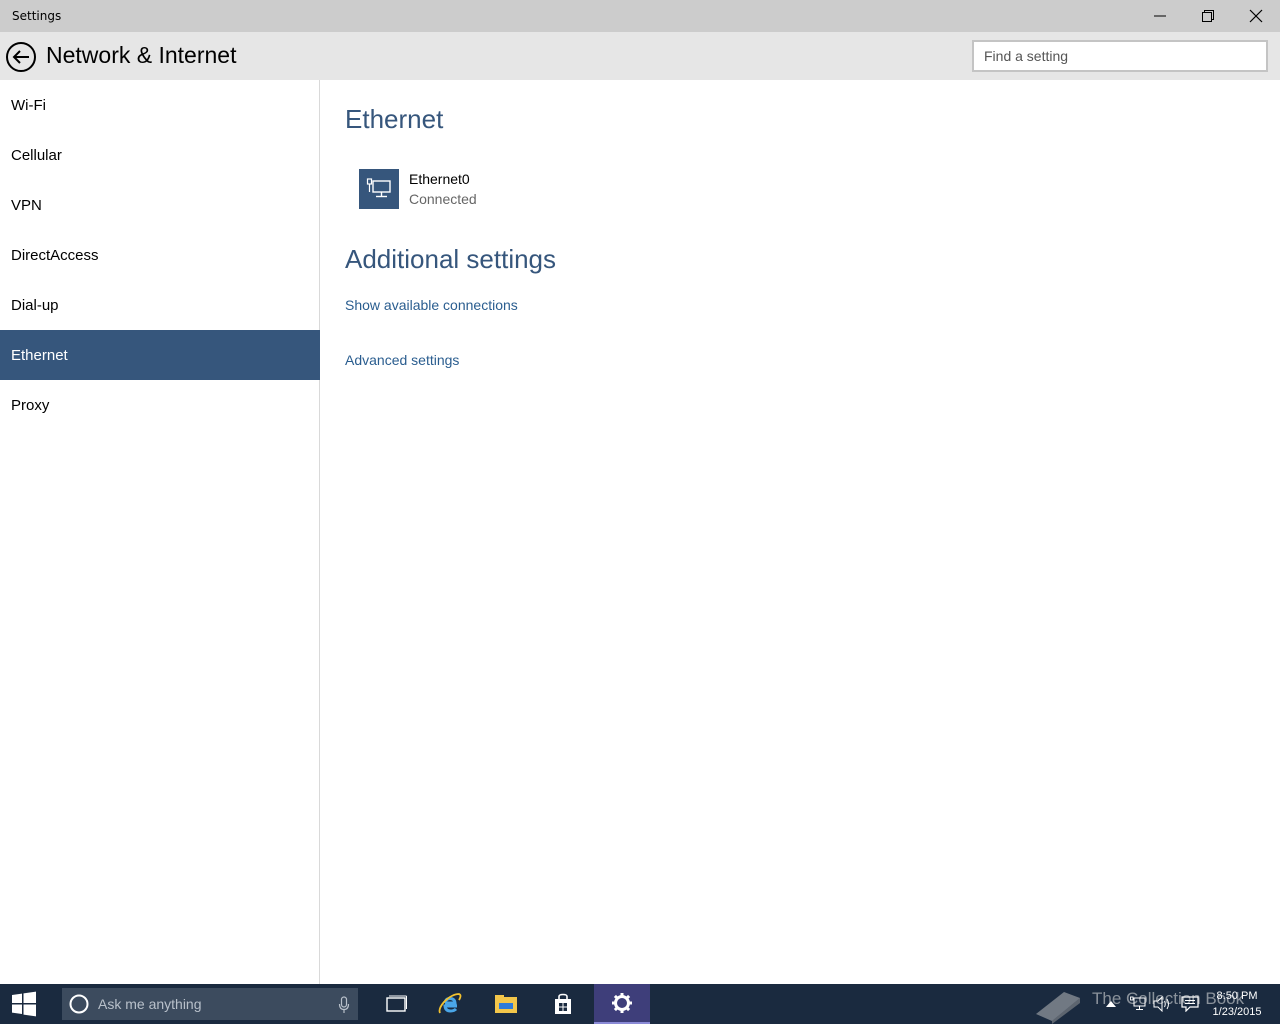 The width and height of the screenshot is (1280, 1024). I want to click on sidebar-item-proxy: Proxy, so click(160, 405).